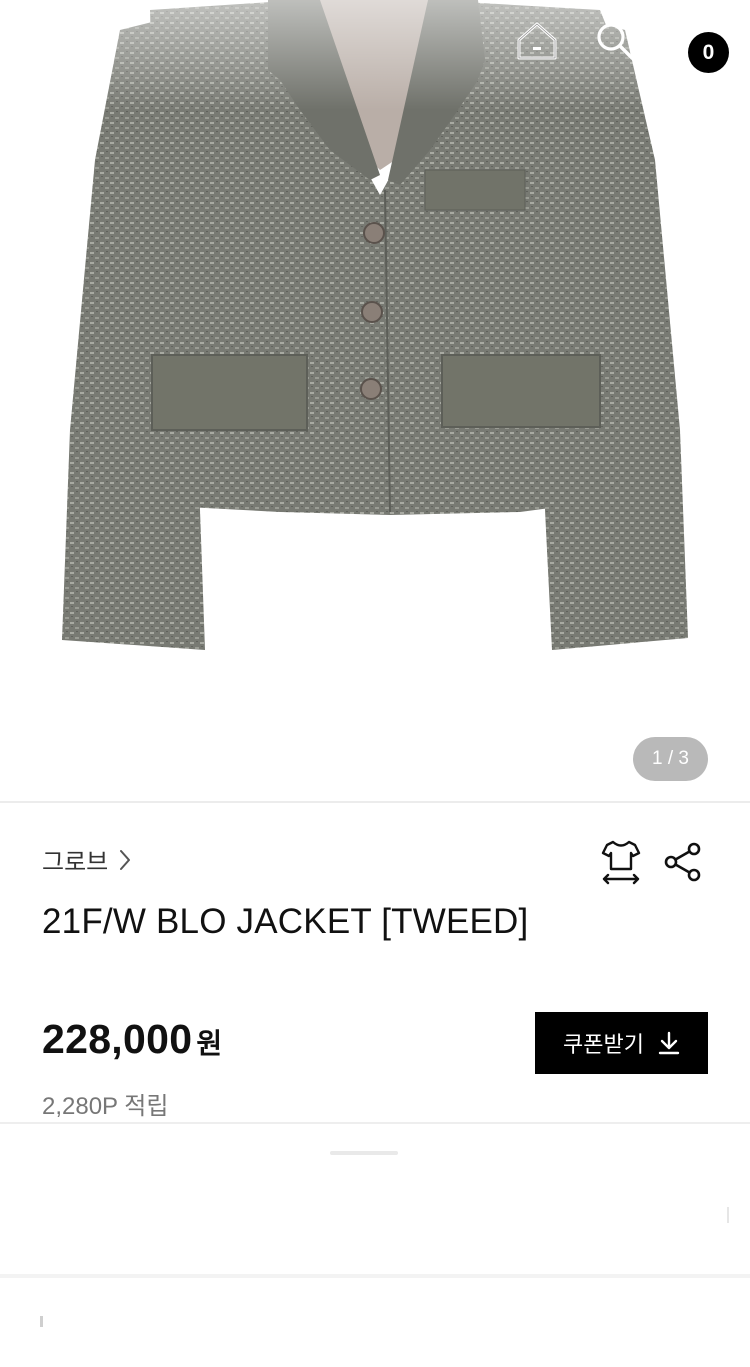 This screenshot has height=1367, width=750. What do you see at coordinates (285, 921) in the screenshot?
I see `product-title: 21F/W BLO JACKET [TWEED]` at bounding box center [285, 921].